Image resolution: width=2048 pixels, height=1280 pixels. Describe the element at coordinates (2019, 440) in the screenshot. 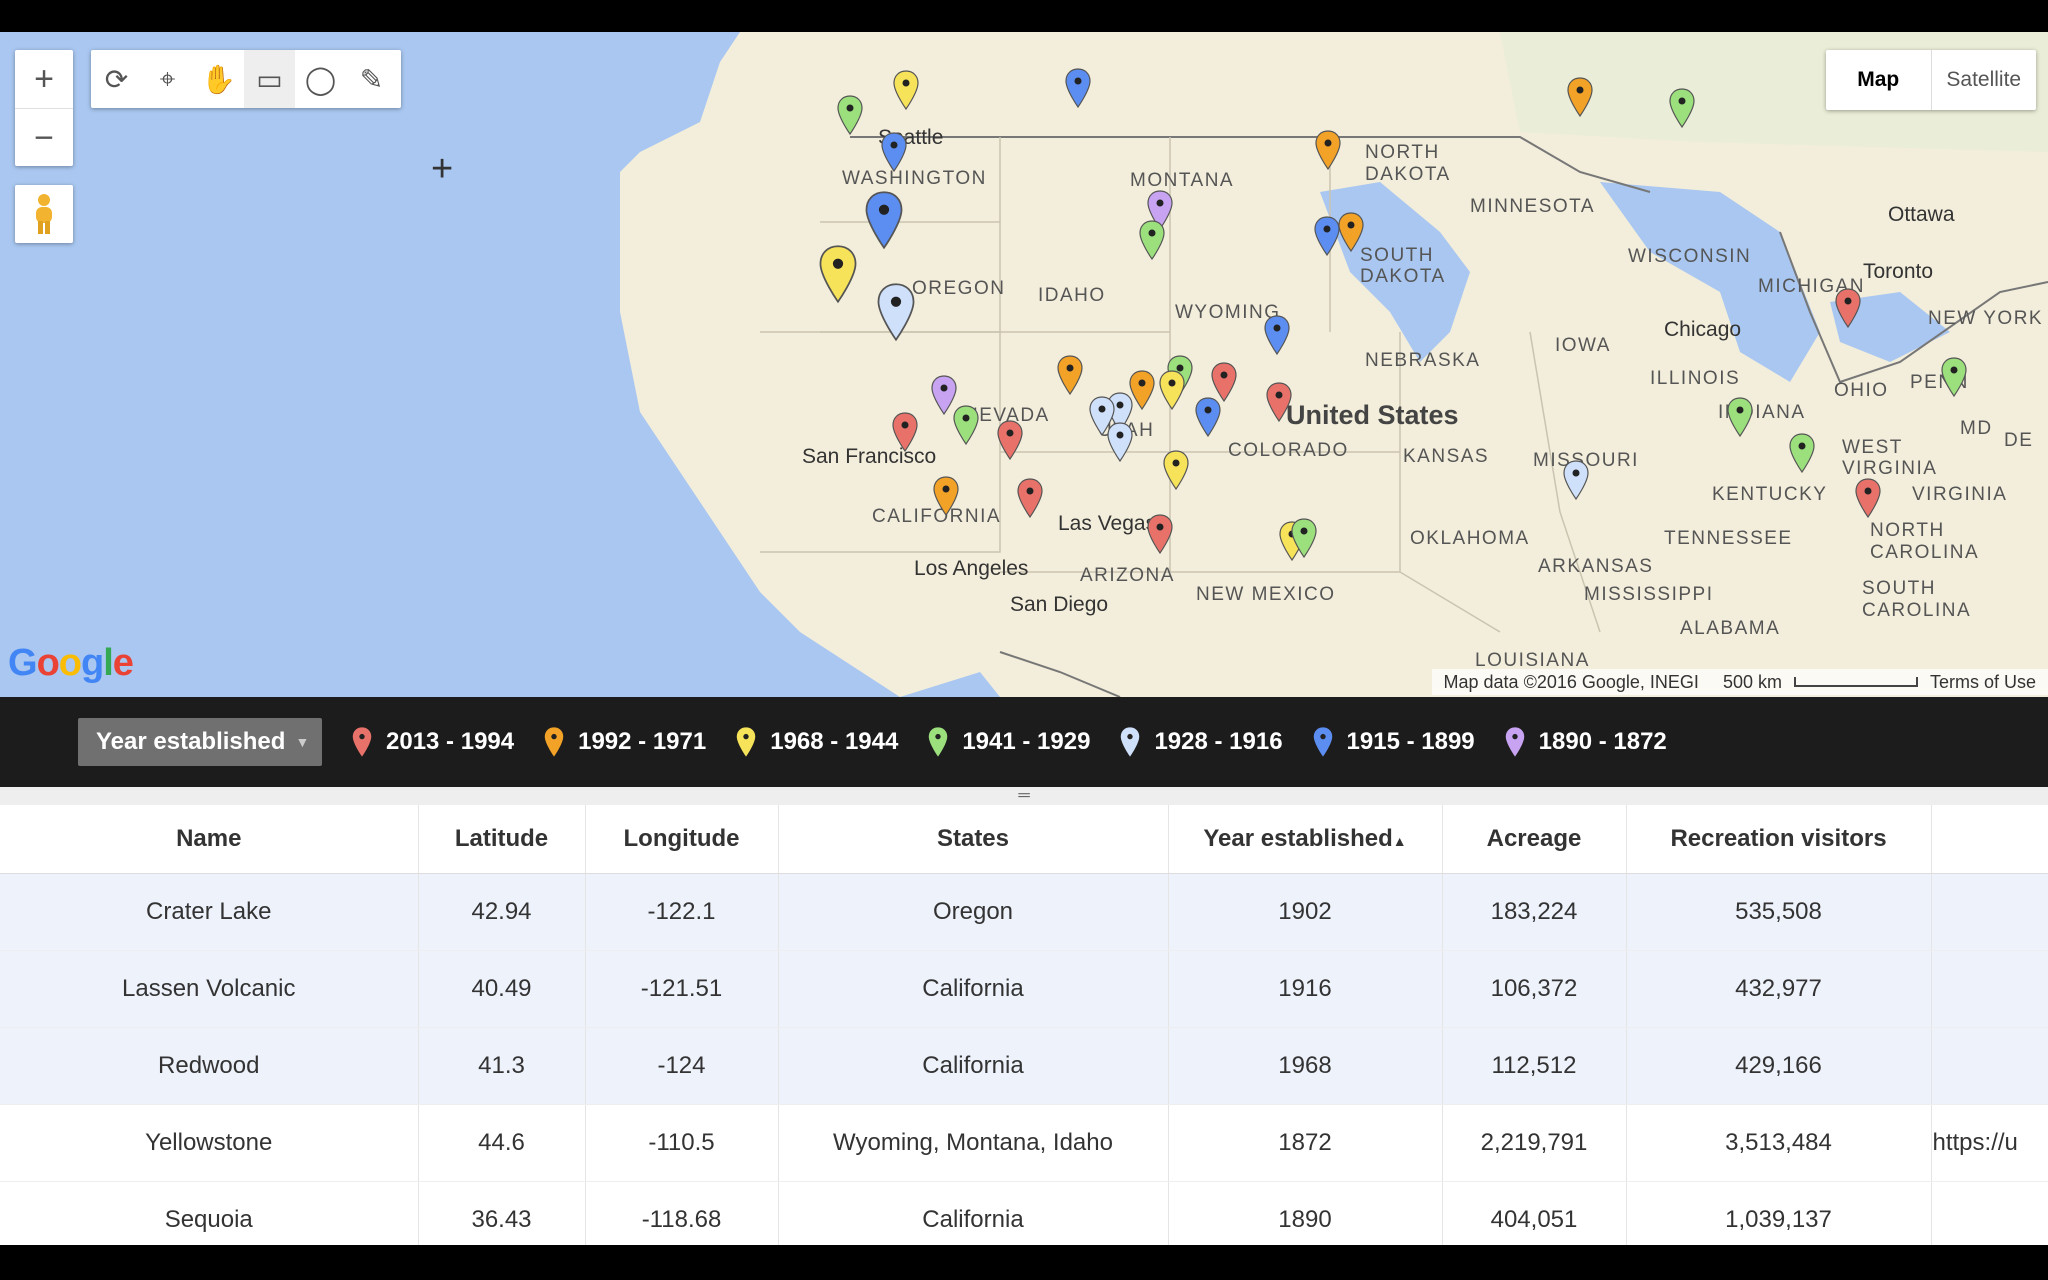

I see `map-label-de: DE` at that location.